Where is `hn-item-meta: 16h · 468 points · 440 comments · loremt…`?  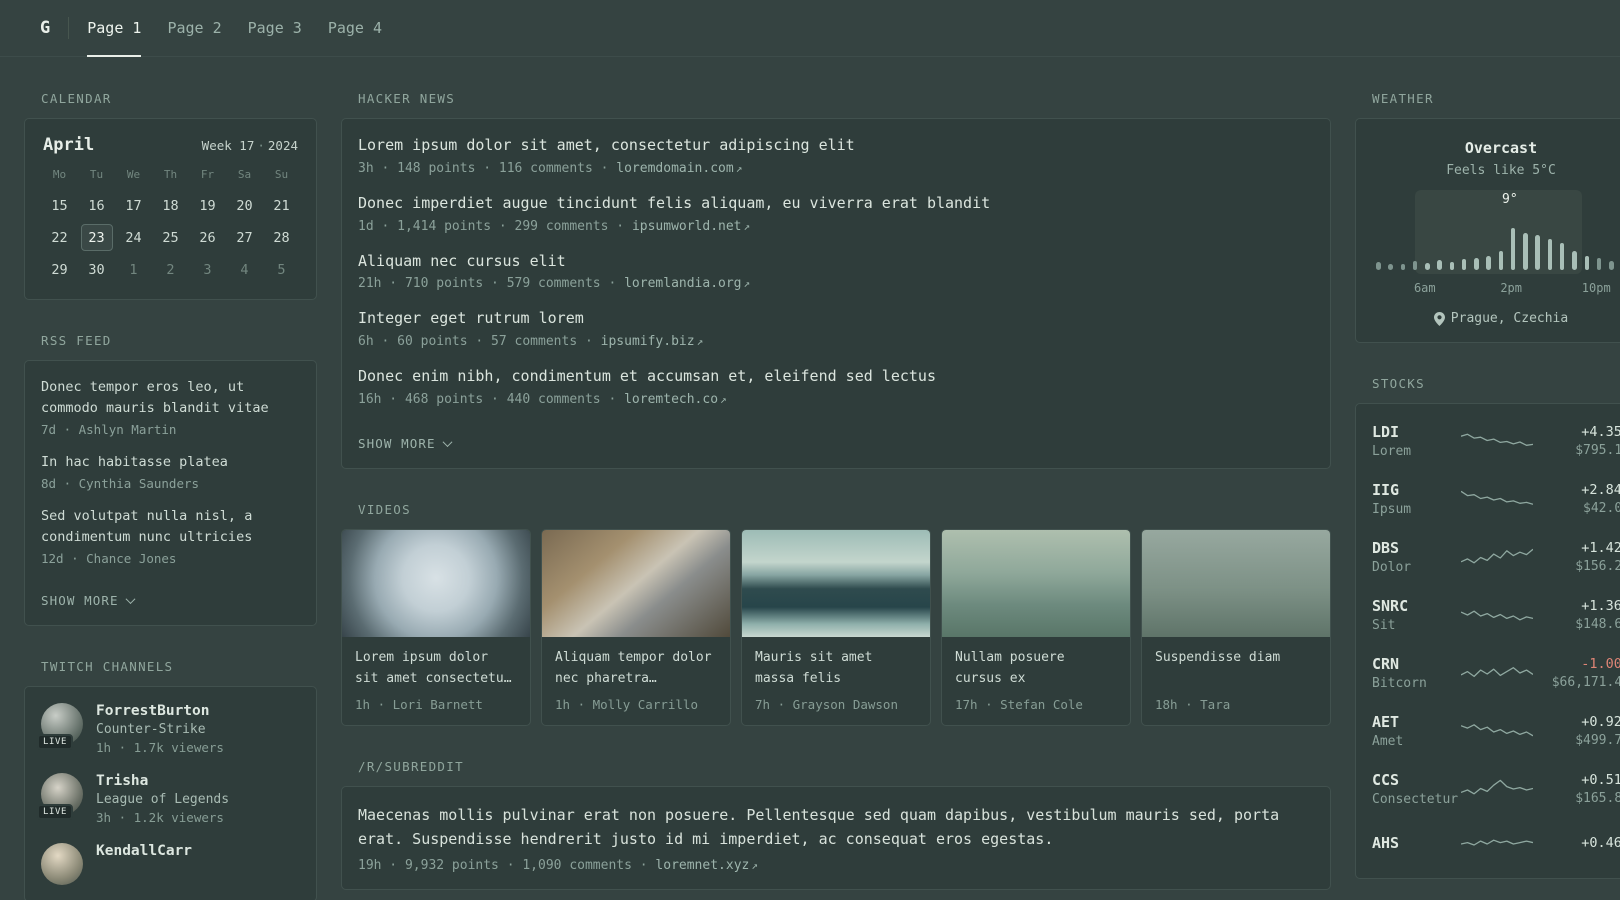
hn-item-meta: 16h · 468 points · 440 comments · loremt… is located at coordinates (542, 399).